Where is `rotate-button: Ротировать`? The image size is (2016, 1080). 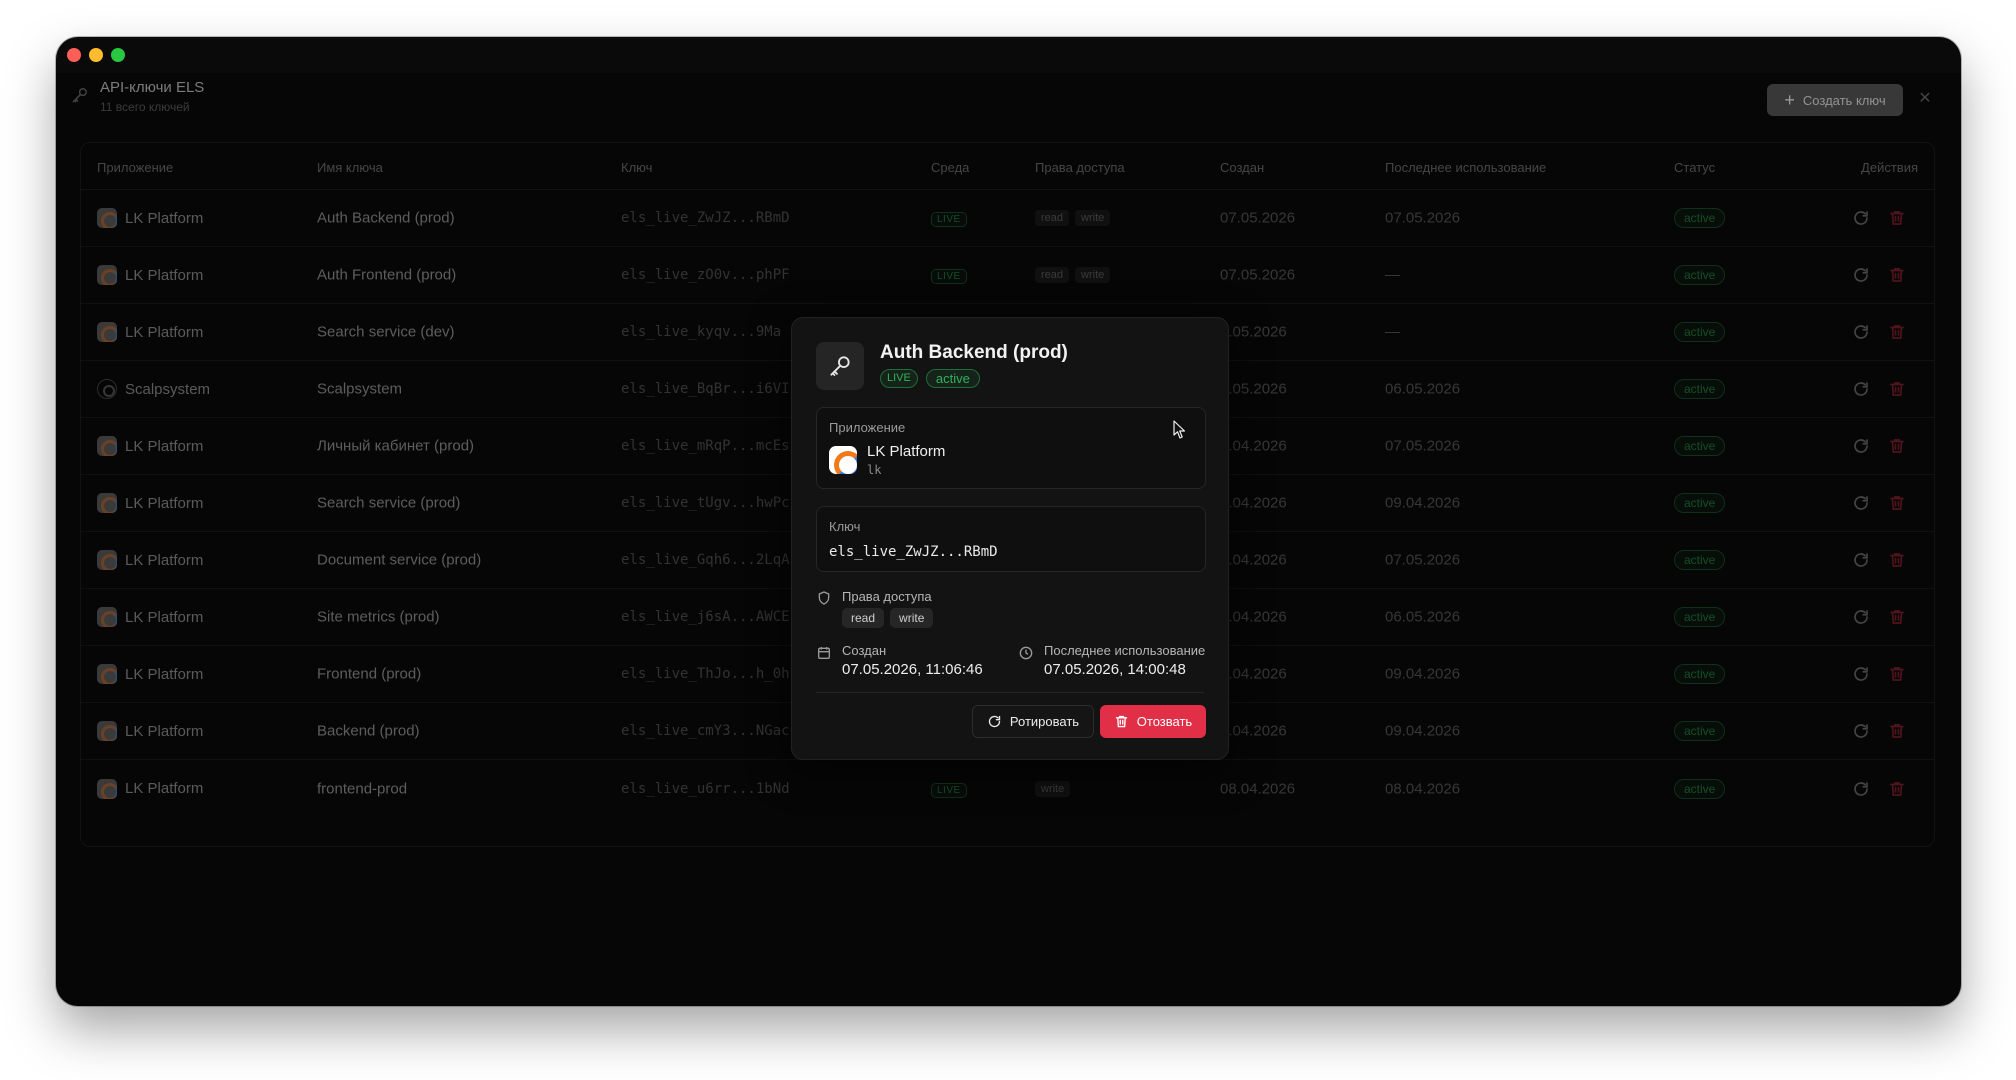 rotate-button: Ротировать is located at coordinates (1033, 721).